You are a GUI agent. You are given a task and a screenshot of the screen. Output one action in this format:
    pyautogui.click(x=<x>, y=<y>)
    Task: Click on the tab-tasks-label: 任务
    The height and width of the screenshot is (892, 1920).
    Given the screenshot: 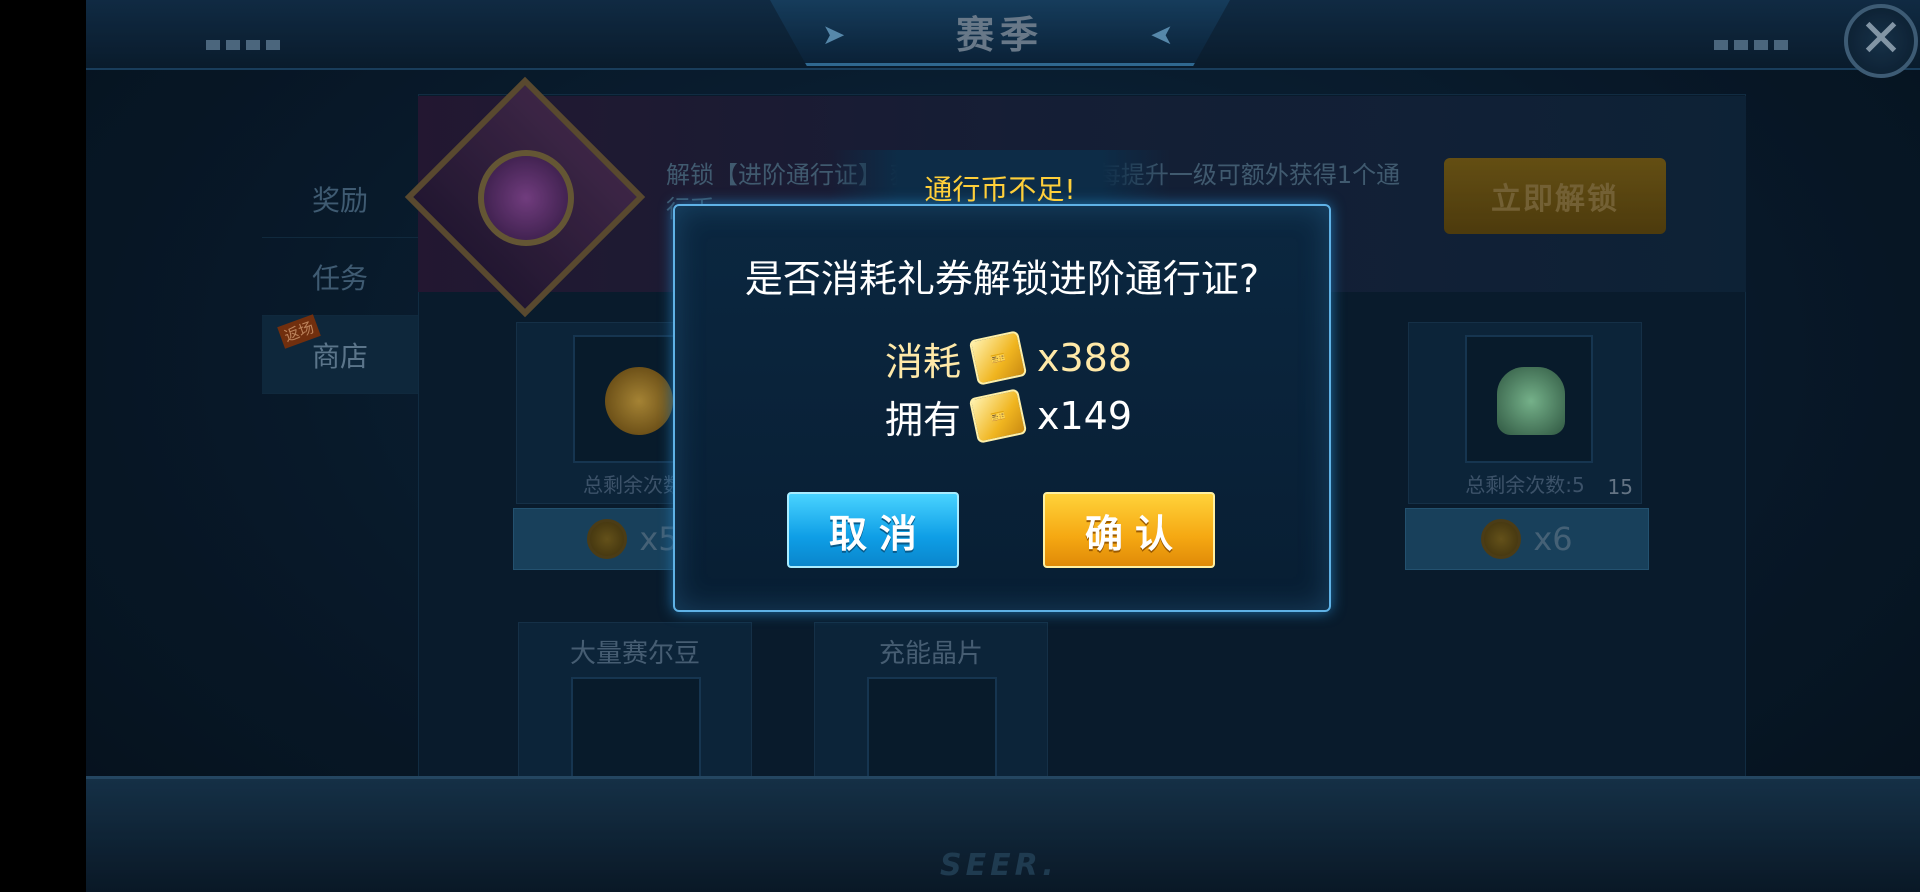 What is the action you would take?
    pyautogui.click(x=339, y=278)
    